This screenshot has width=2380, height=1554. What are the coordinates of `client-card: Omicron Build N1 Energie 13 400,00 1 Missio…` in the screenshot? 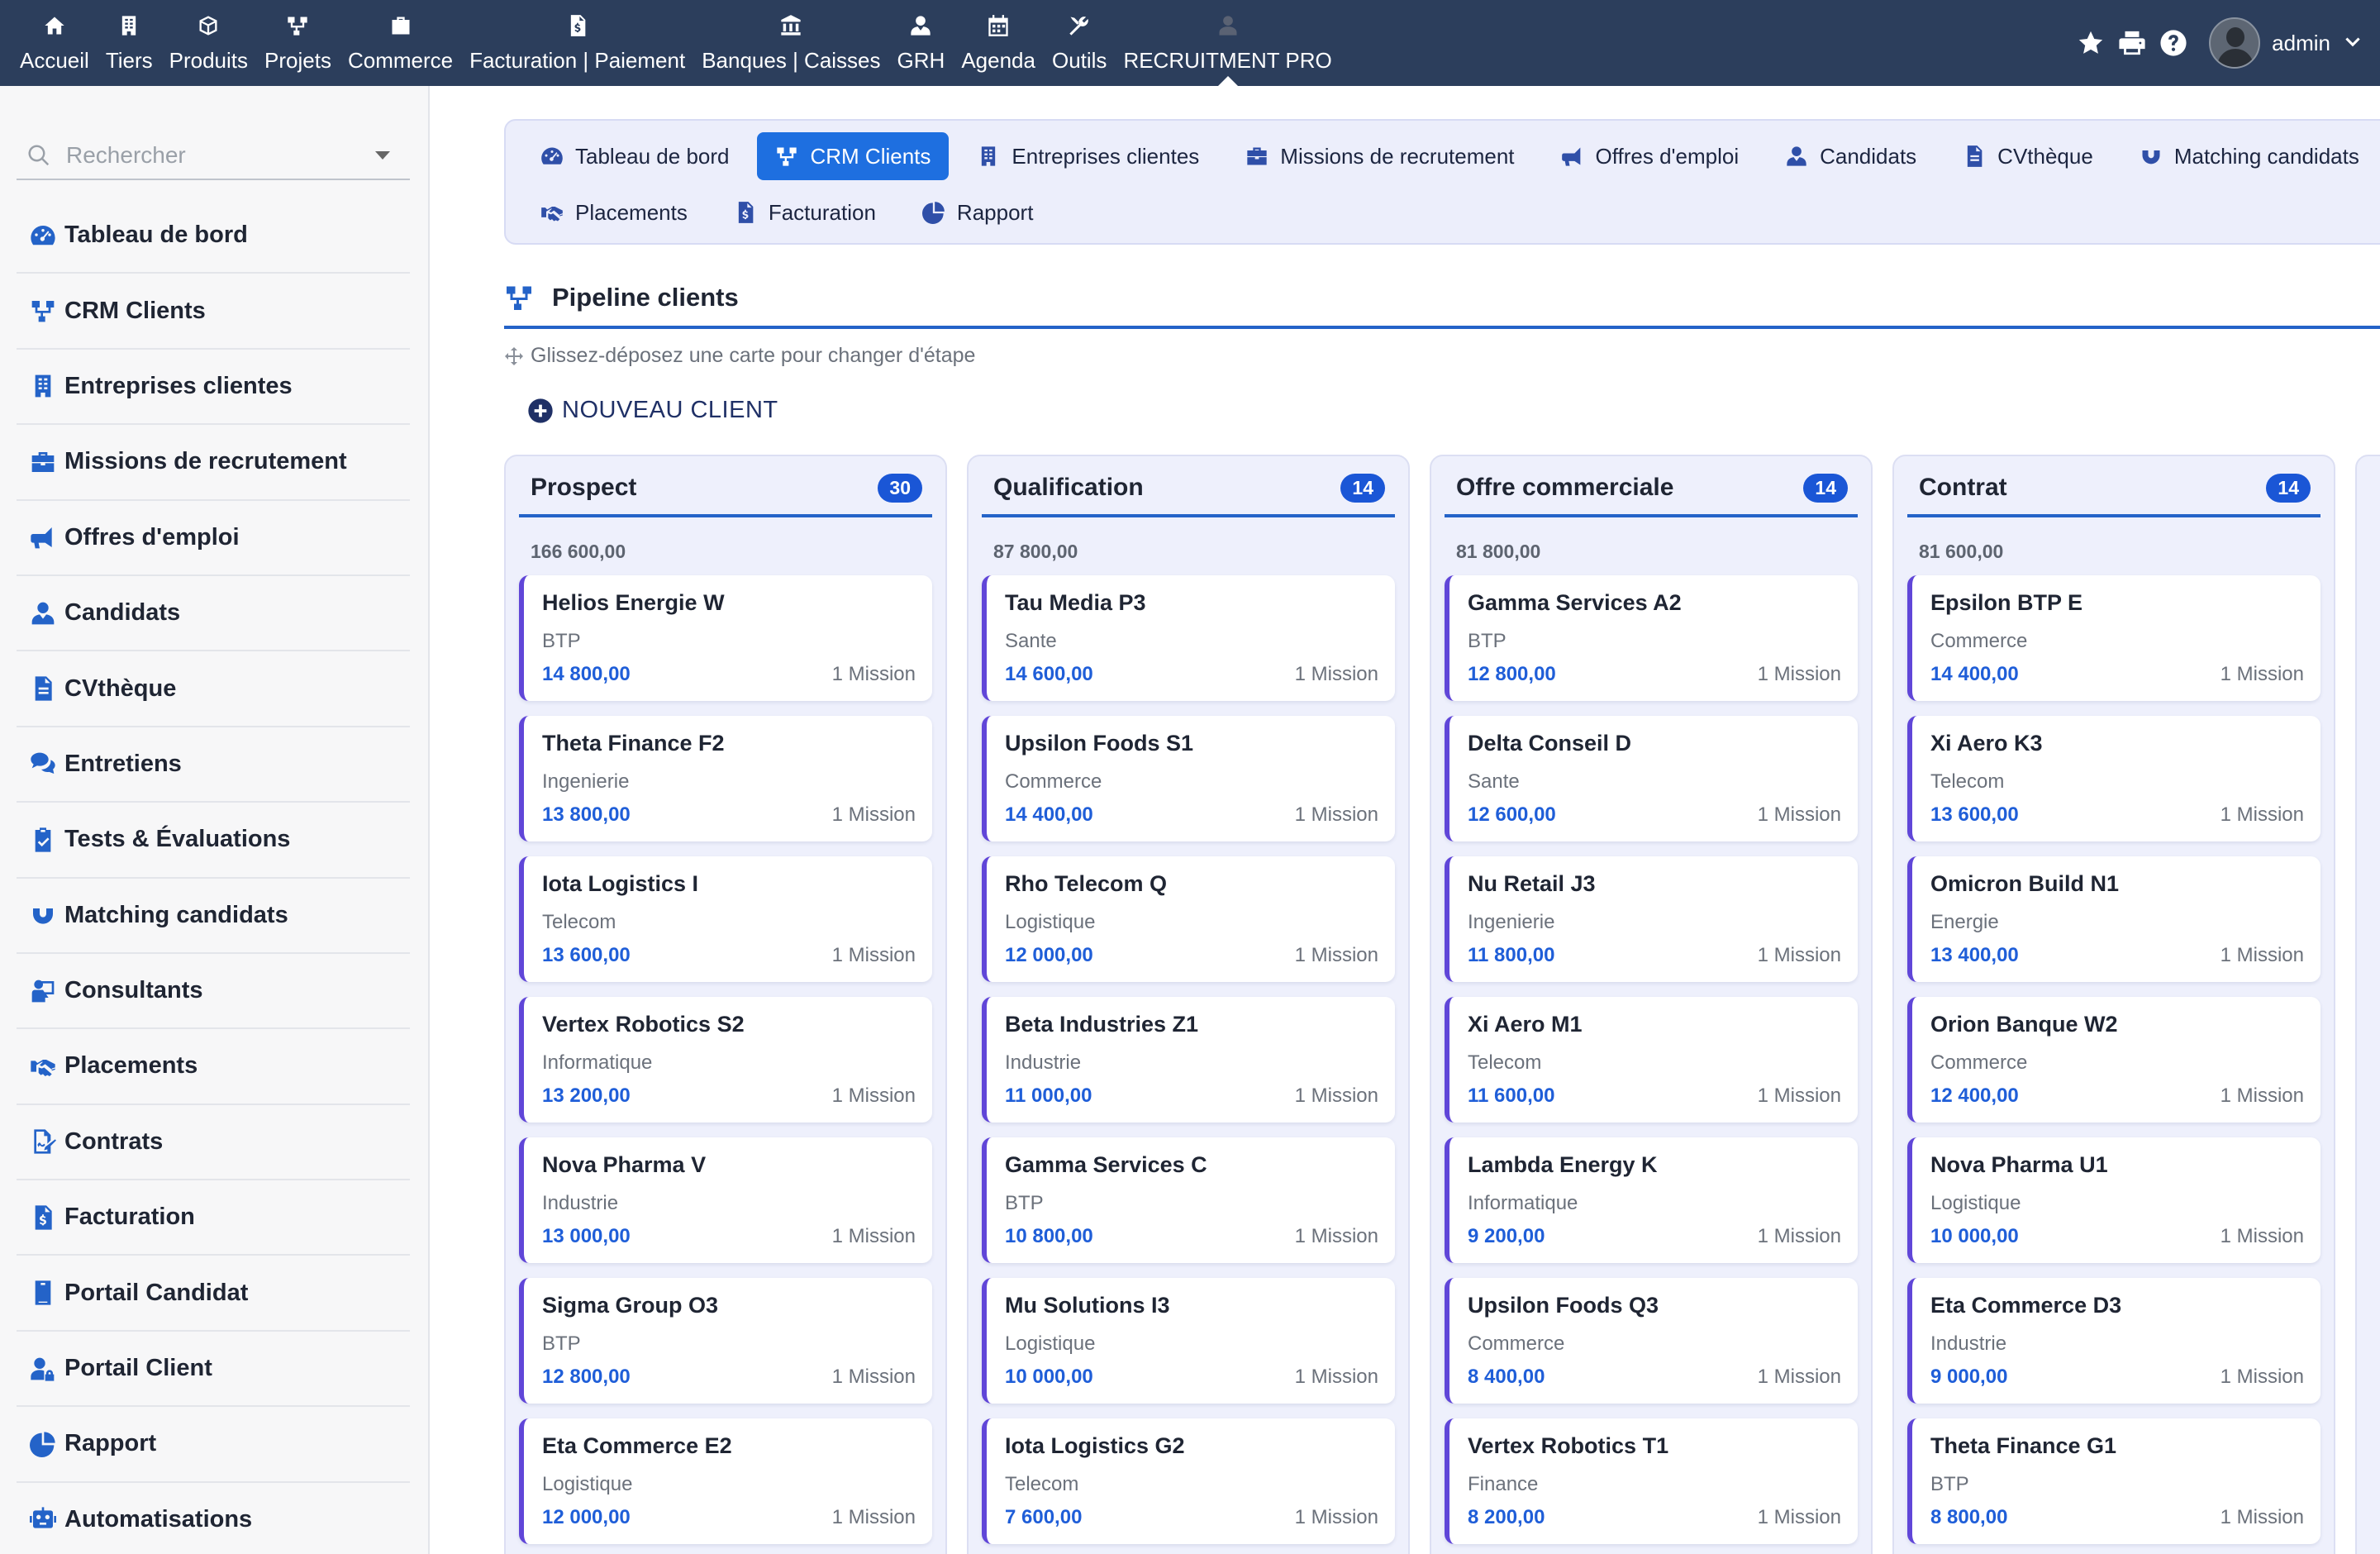 It's located at (2113, 919).